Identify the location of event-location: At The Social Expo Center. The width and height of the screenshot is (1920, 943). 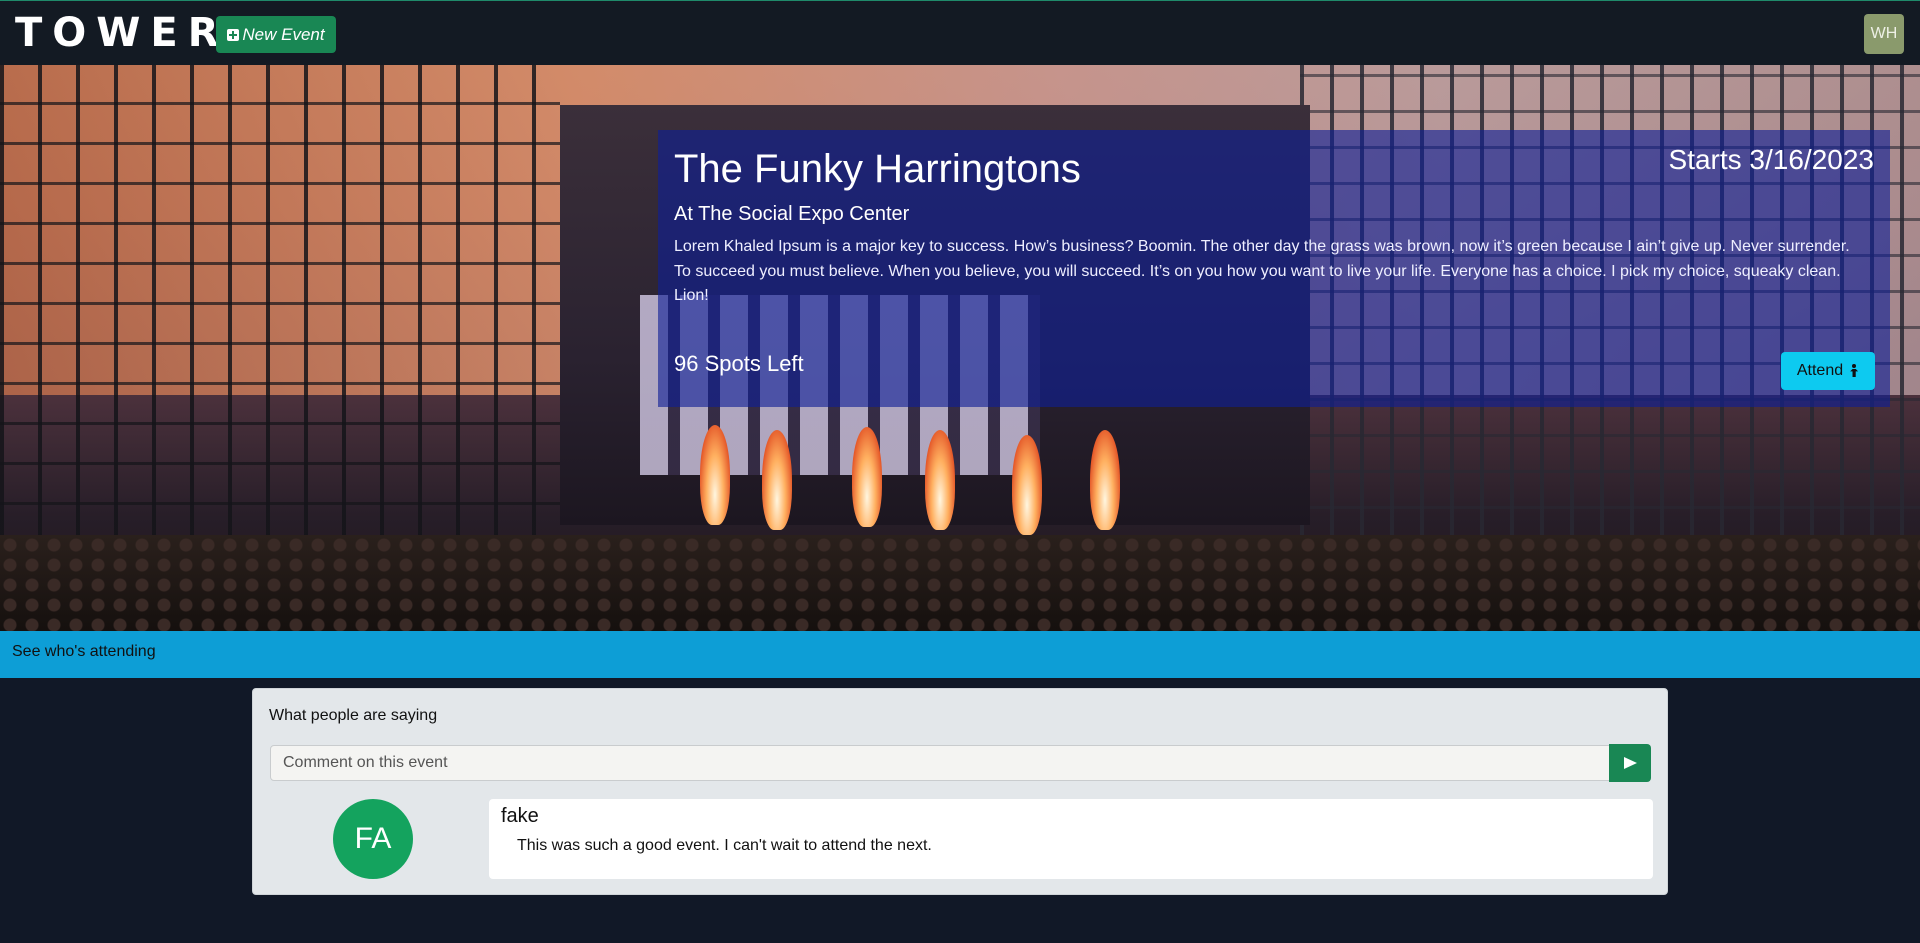
(792, 214).